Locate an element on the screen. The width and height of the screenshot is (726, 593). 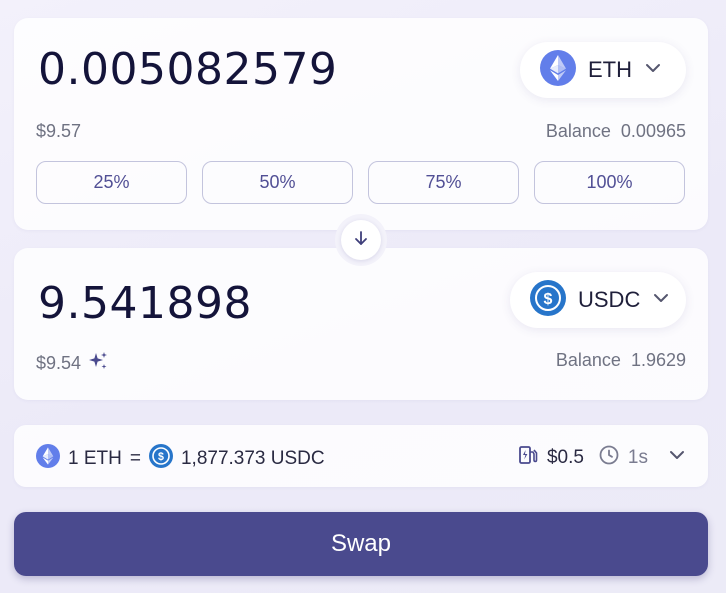
estimated-time: 1s is located at coordinates (637, 457).